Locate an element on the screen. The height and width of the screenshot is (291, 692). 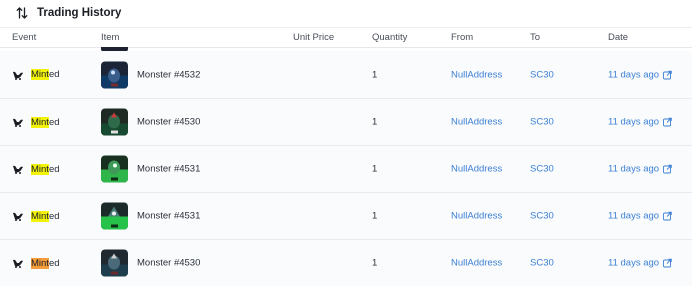
column-header-from: From is located at coordinates (462, 37).